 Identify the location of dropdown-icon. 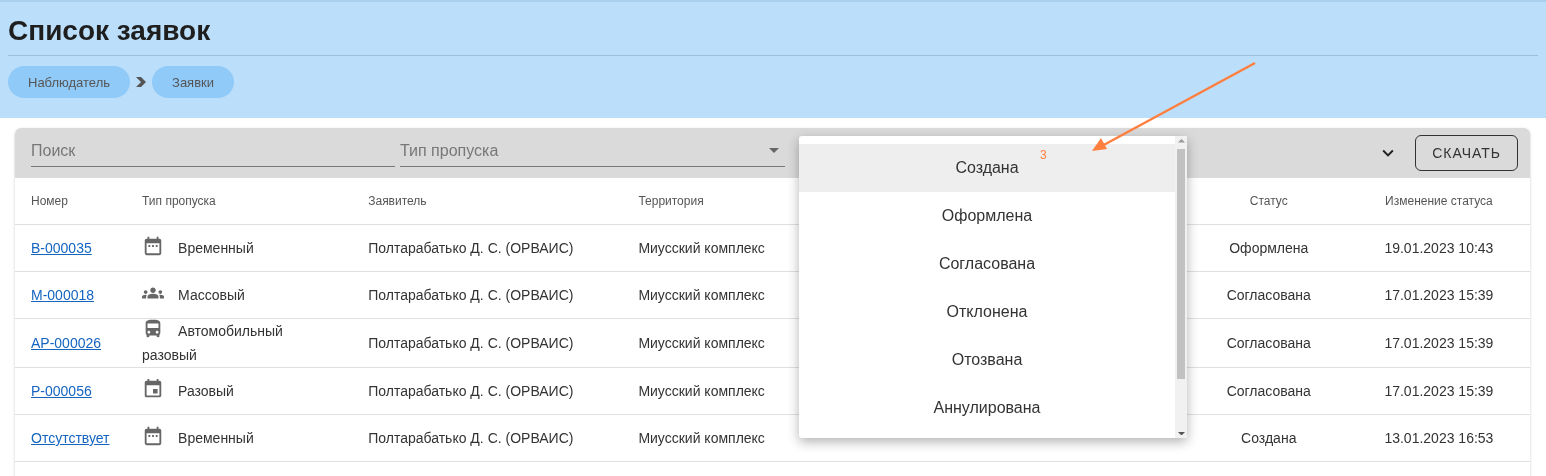
(774, 150).